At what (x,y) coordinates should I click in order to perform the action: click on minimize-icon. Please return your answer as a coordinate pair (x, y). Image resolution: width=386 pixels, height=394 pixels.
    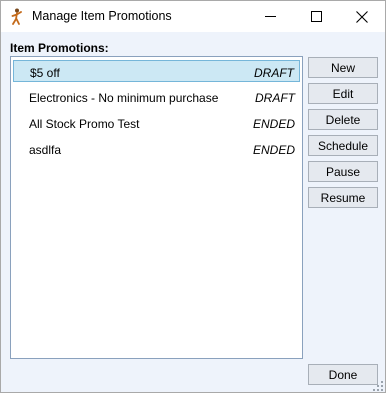
    Looking at the image, I should click on (270, 16).